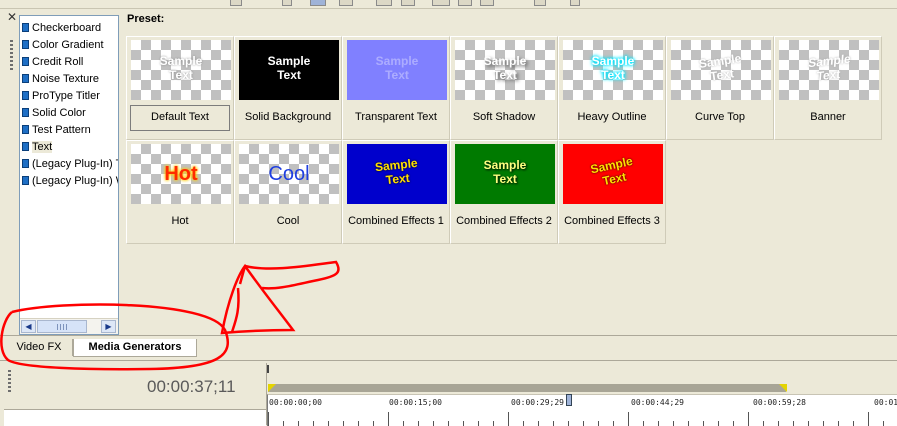 The image size is (897, 426). I want to click on tree-item-label: Text, so click(42, 147).